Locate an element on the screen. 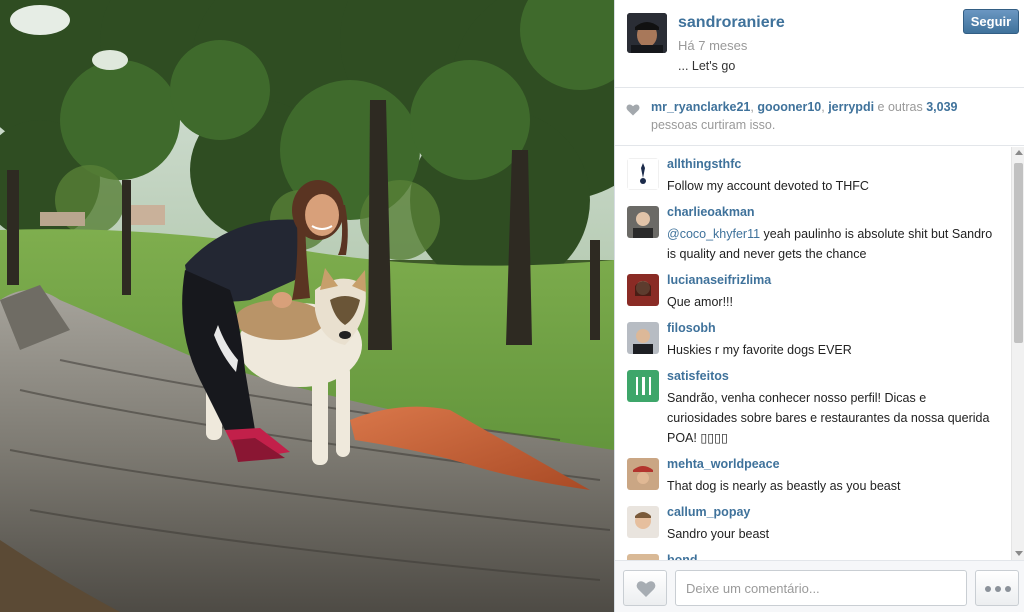 This screenshot has height=612, width=1024. commenter-username: filosobh is located at coordinates (691, 328).